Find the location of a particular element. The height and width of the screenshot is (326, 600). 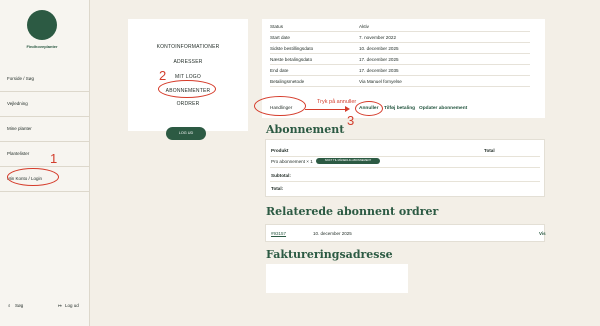

info-value: 17. december 2035 is located at coordinates (379, 70).